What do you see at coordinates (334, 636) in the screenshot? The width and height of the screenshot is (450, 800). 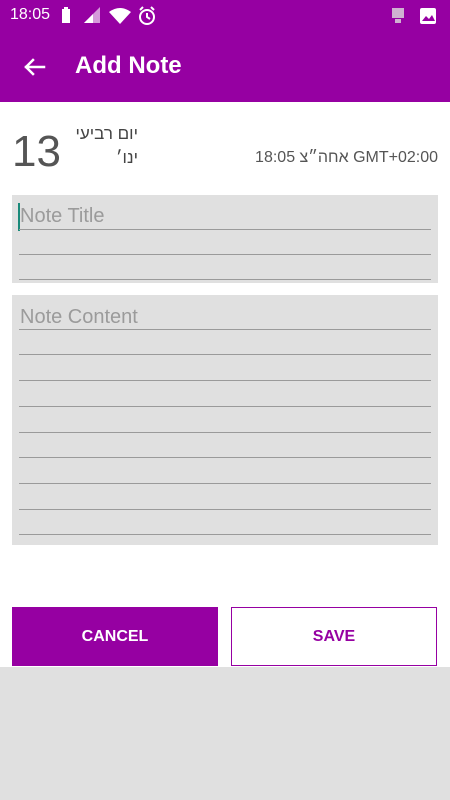 I see `save-button: SAVE` at bounding box center [334, 636].